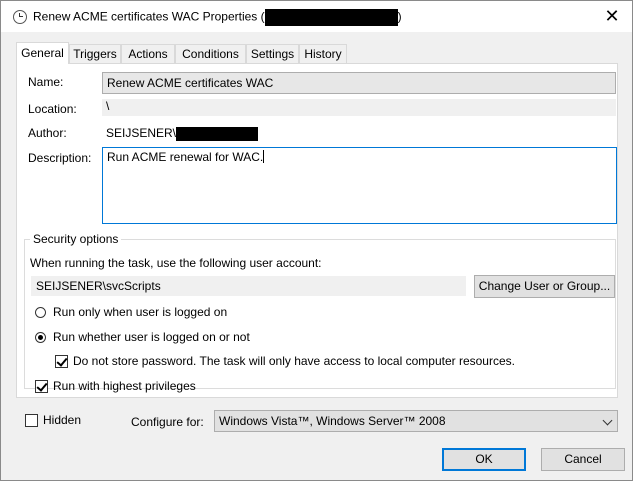 The width and height of the screenshot is (633, 481). I want to click on author-value: SEIJSENER\, so click(182, 133).